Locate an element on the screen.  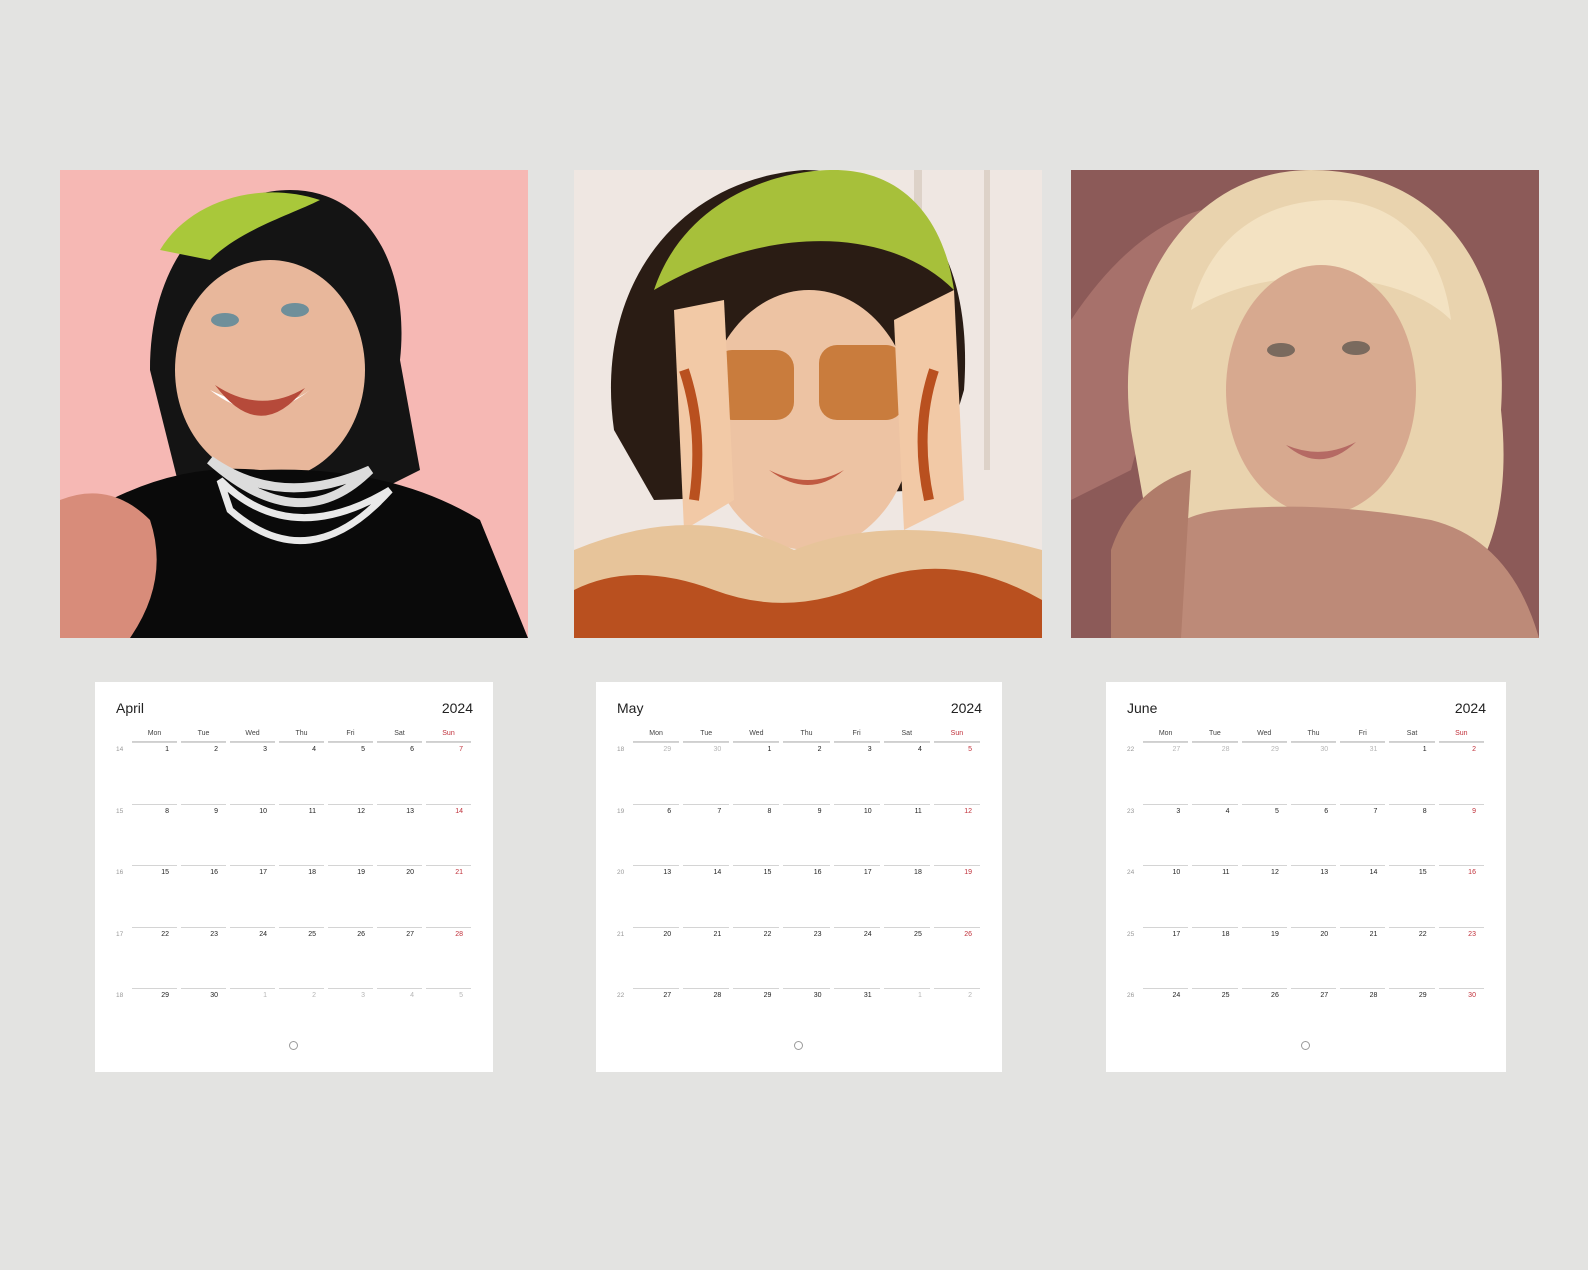
week-number: 14 is located at coordinates (120, 749).